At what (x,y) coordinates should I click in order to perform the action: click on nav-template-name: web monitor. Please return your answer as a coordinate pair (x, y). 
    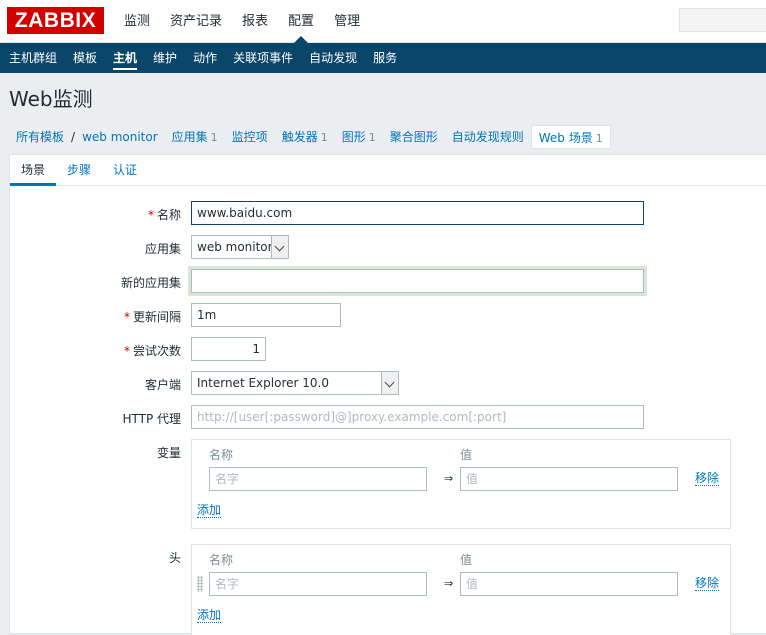
    Looking at the image, I should click on (120, 137).